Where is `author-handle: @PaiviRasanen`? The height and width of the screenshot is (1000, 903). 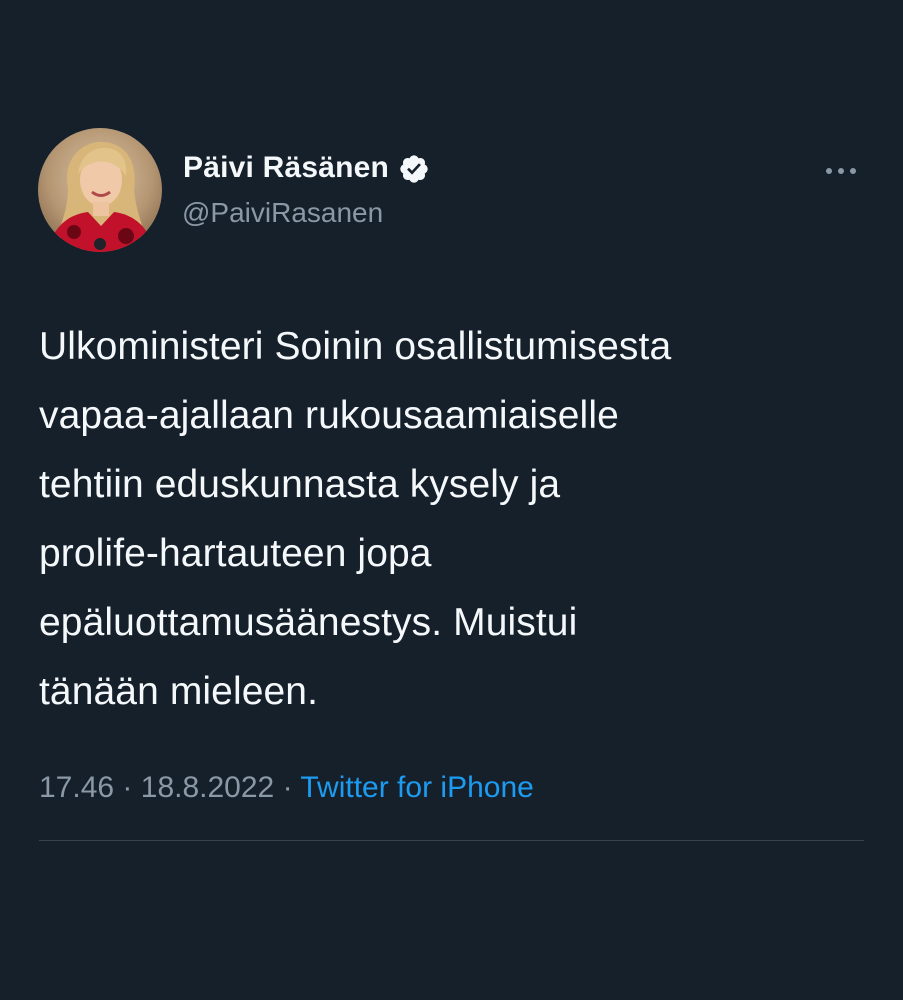
author-handle: @PaiviRasanen is located at coordinates (282, 213).